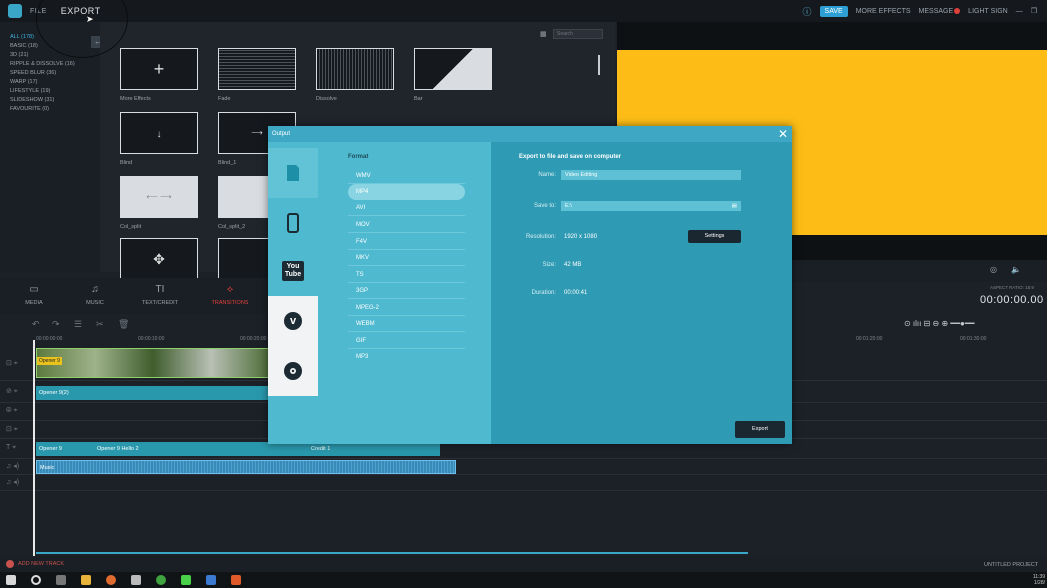 The height and width of the screenshot is (588, 1047). What do you see at coordinates (573, 265) in the screenshot?
I see `size-value: 42 MB` at bounding box center [573, 265].